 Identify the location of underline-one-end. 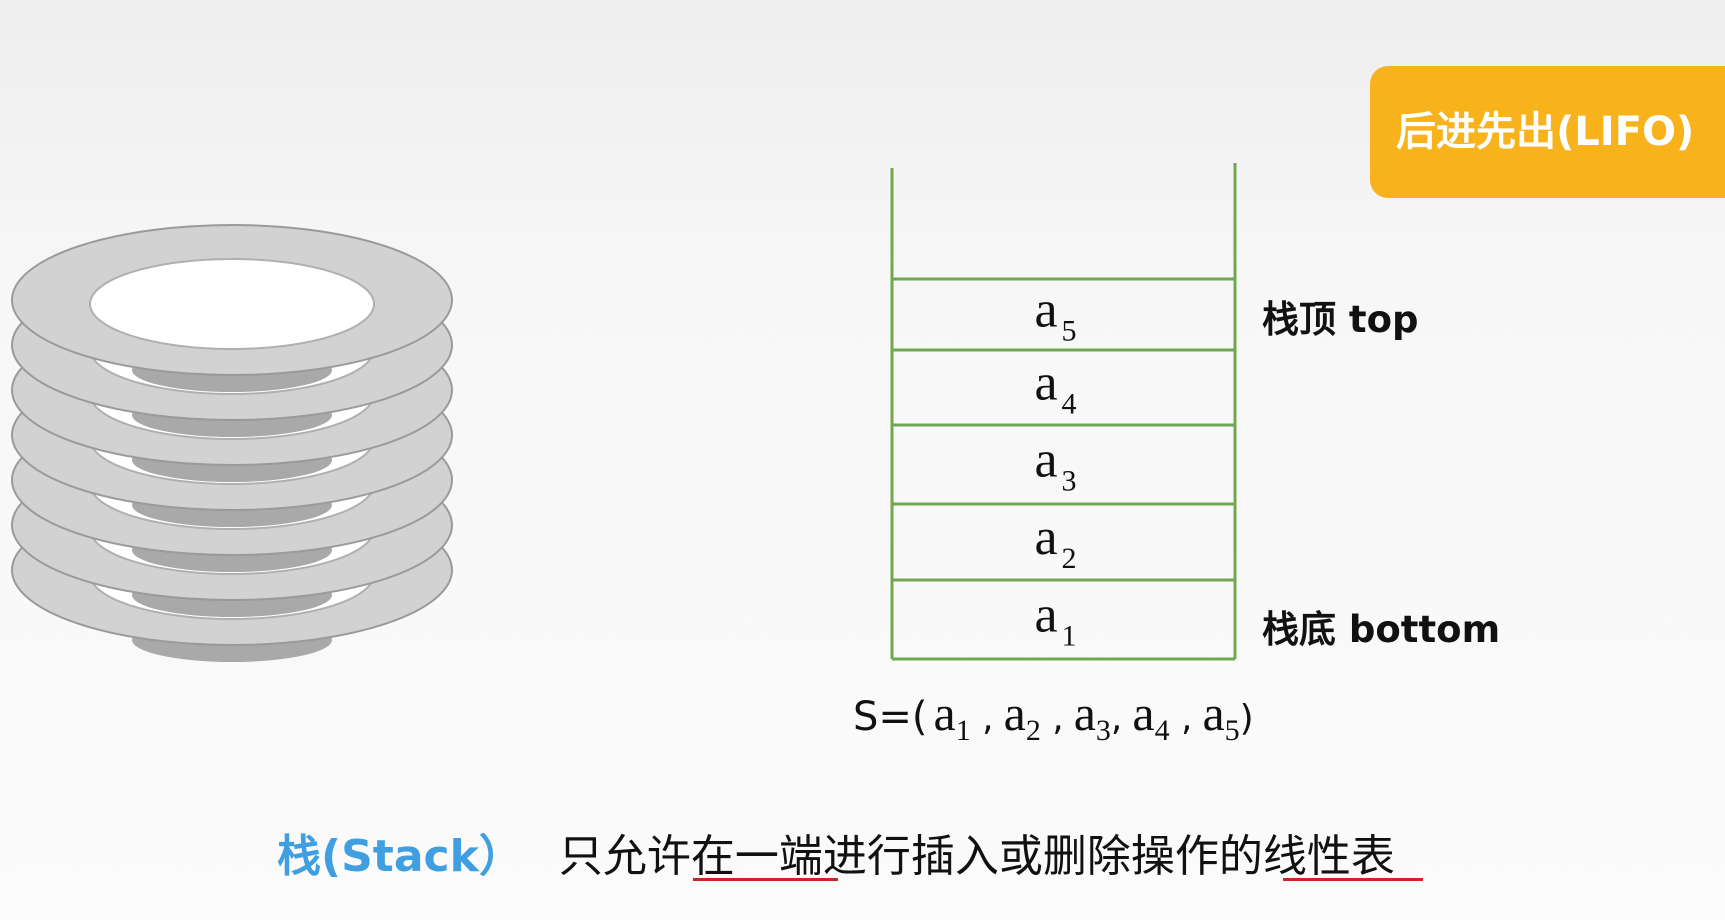
(765, 879).